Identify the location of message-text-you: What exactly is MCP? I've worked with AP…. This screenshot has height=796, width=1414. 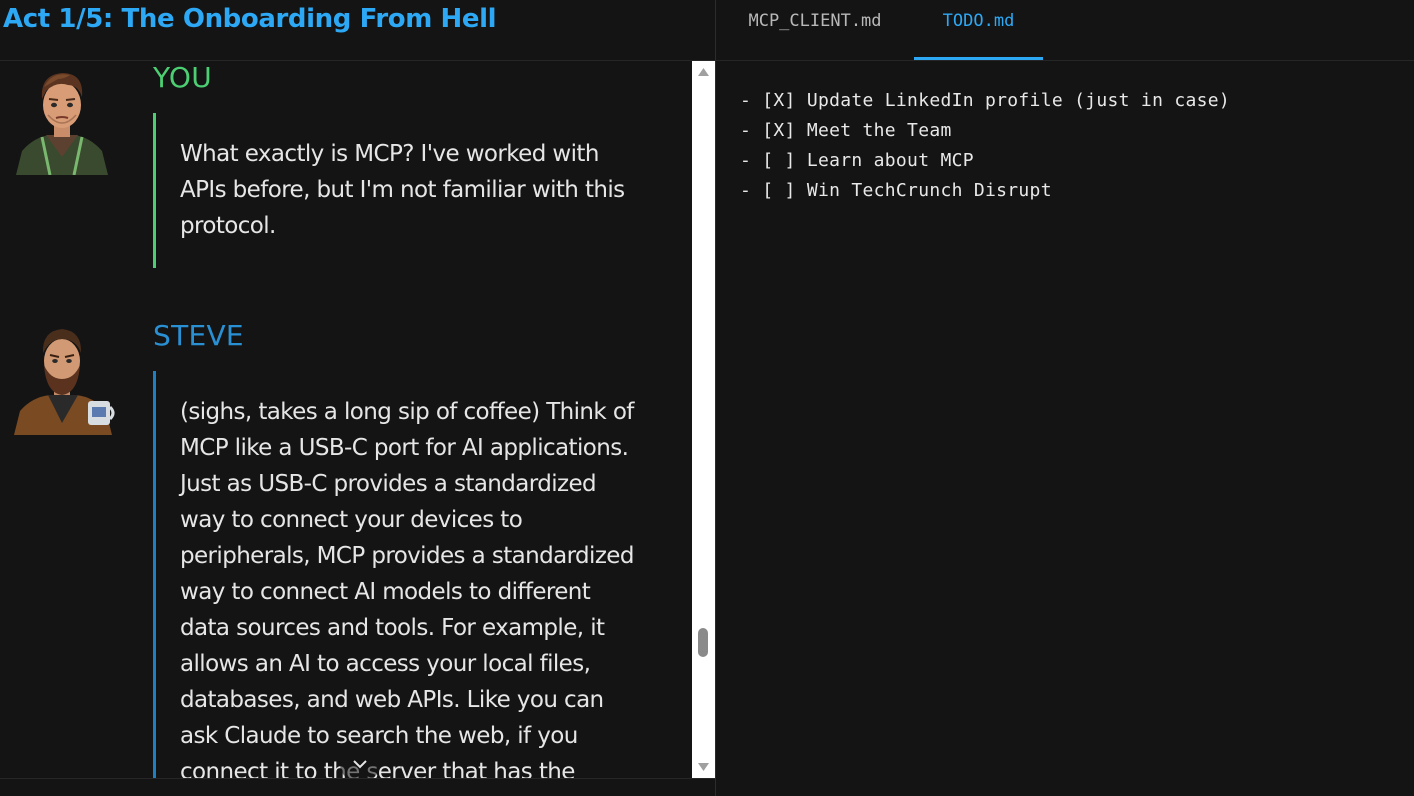
(402, 190).